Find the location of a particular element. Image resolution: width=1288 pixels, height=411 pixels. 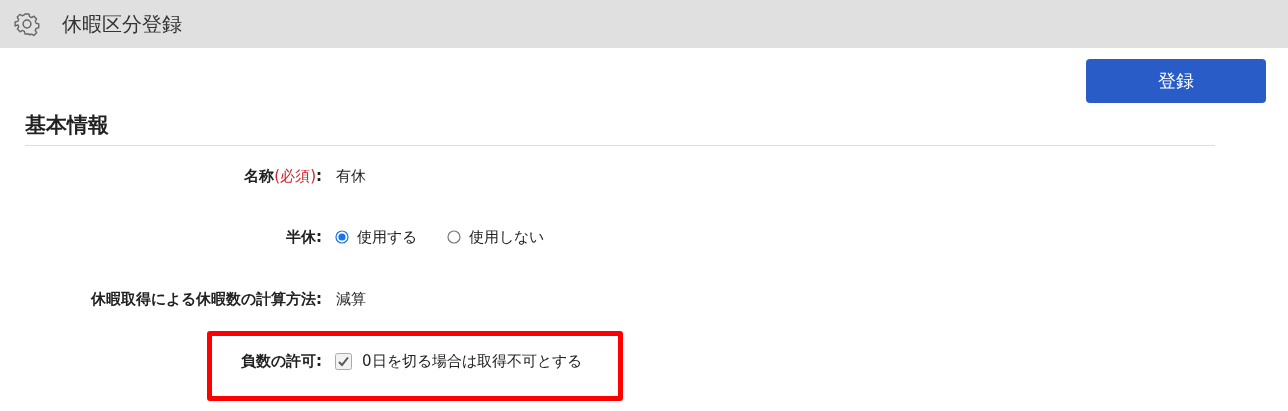

radio-label: 使用する is located at coordinates (387, 237).